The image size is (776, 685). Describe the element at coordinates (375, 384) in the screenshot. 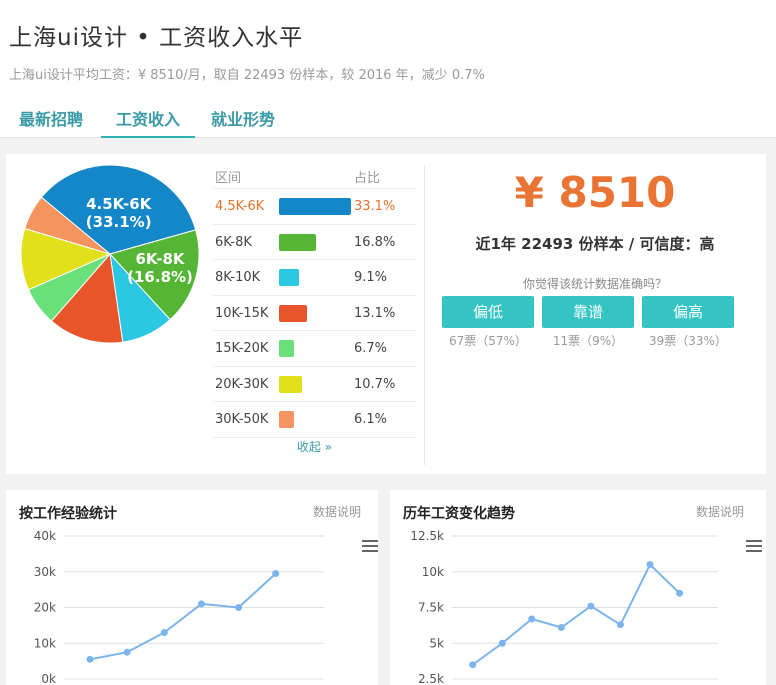

I see `ratio-value: 10.7%` at that location.